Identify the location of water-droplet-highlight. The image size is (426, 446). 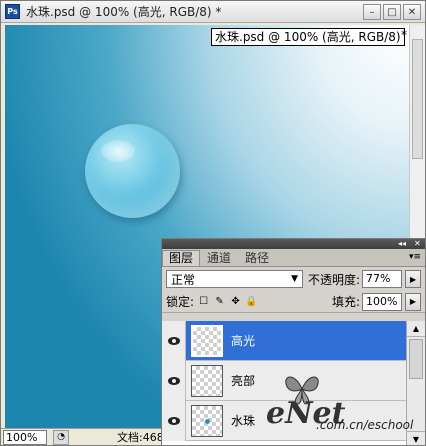
(118, 151).